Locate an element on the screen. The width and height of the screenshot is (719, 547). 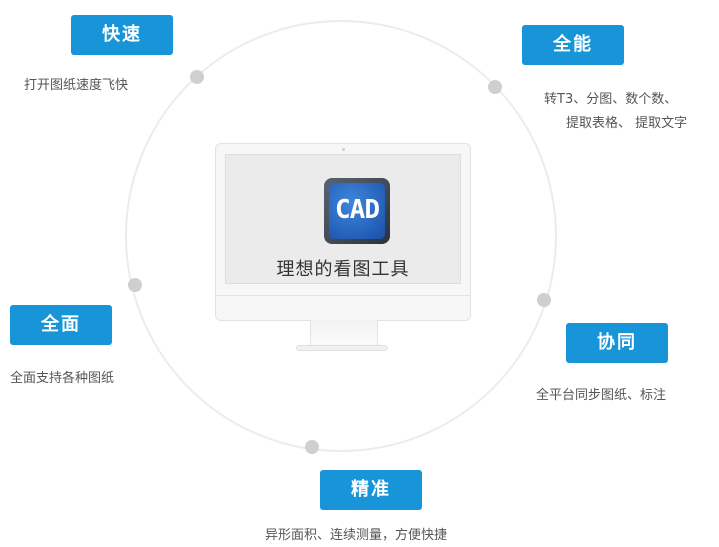
ring-node-fast is located at coordinates (197, 77).